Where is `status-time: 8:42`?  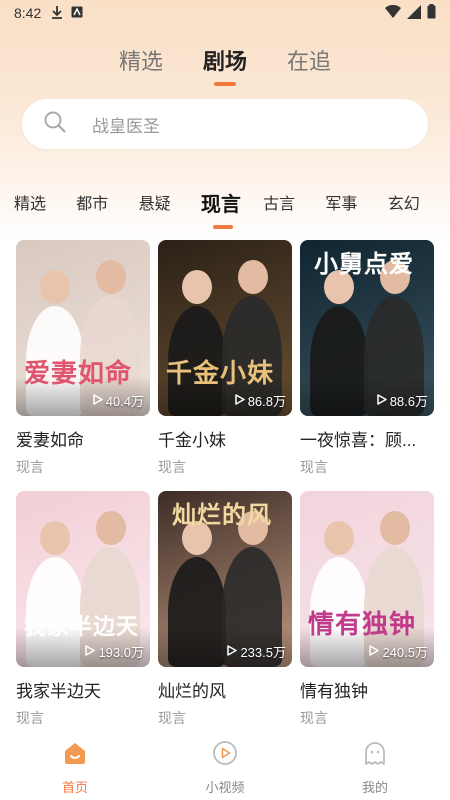 status-time: 8:42 is located at coordinates (28, 13).